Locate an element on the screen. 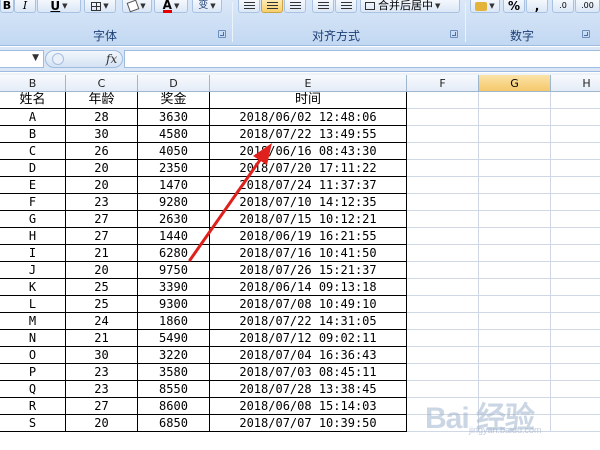 This screenshot has height=450, width=600. cell-bonus: 2350 is located at coordinates (174, 168).